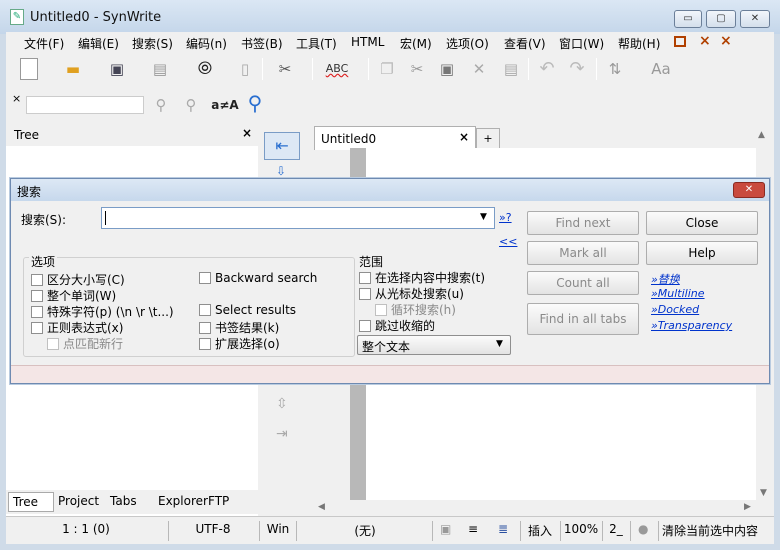  I want to click on regex-checkbox: 正则表达式(x), so click(77, 327).